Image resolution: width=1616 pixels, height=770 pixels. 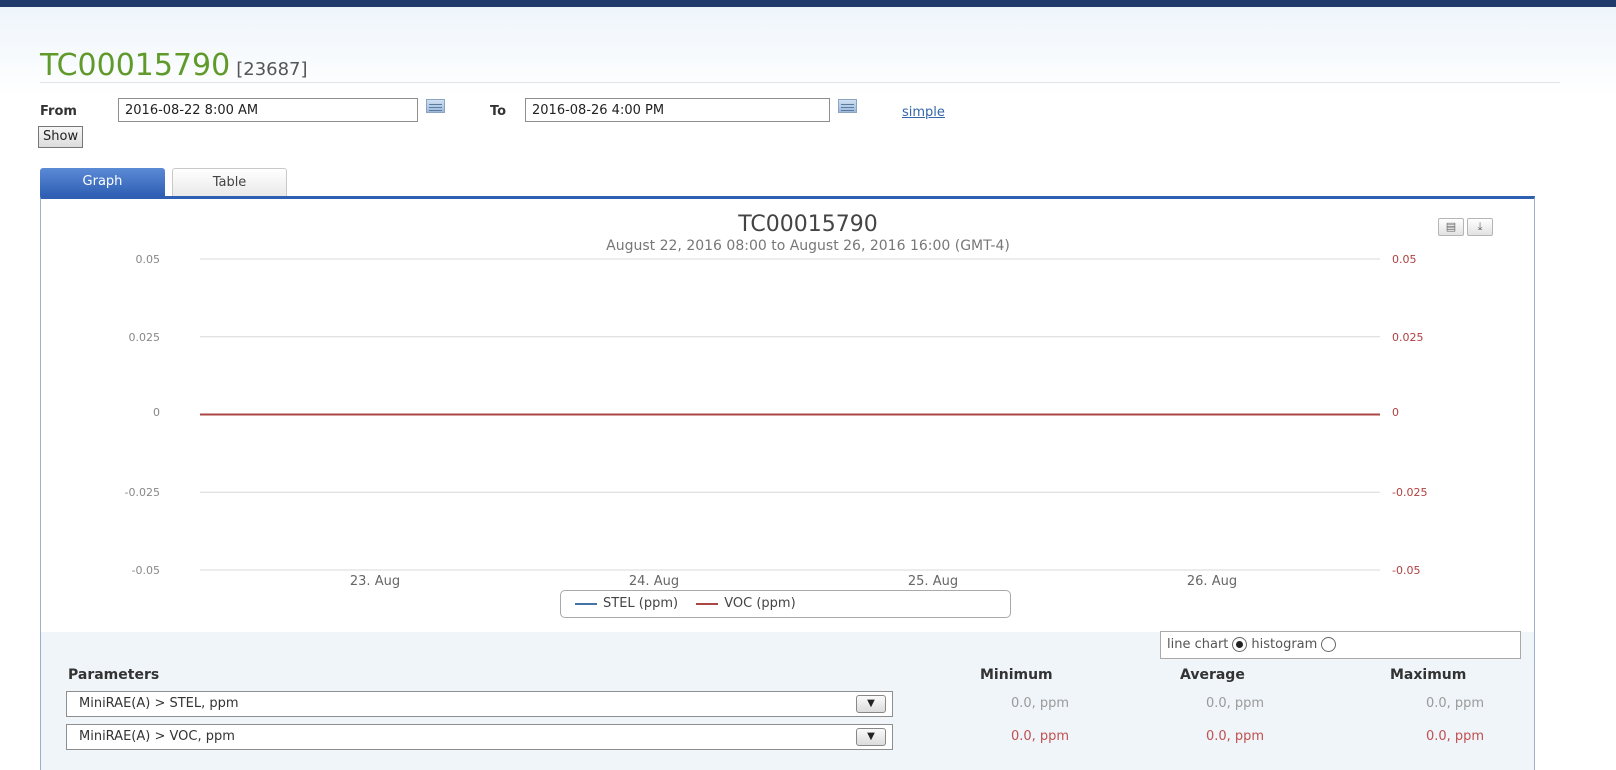 I want to click on y-tick-label: 0, so click(x=156, y=412).